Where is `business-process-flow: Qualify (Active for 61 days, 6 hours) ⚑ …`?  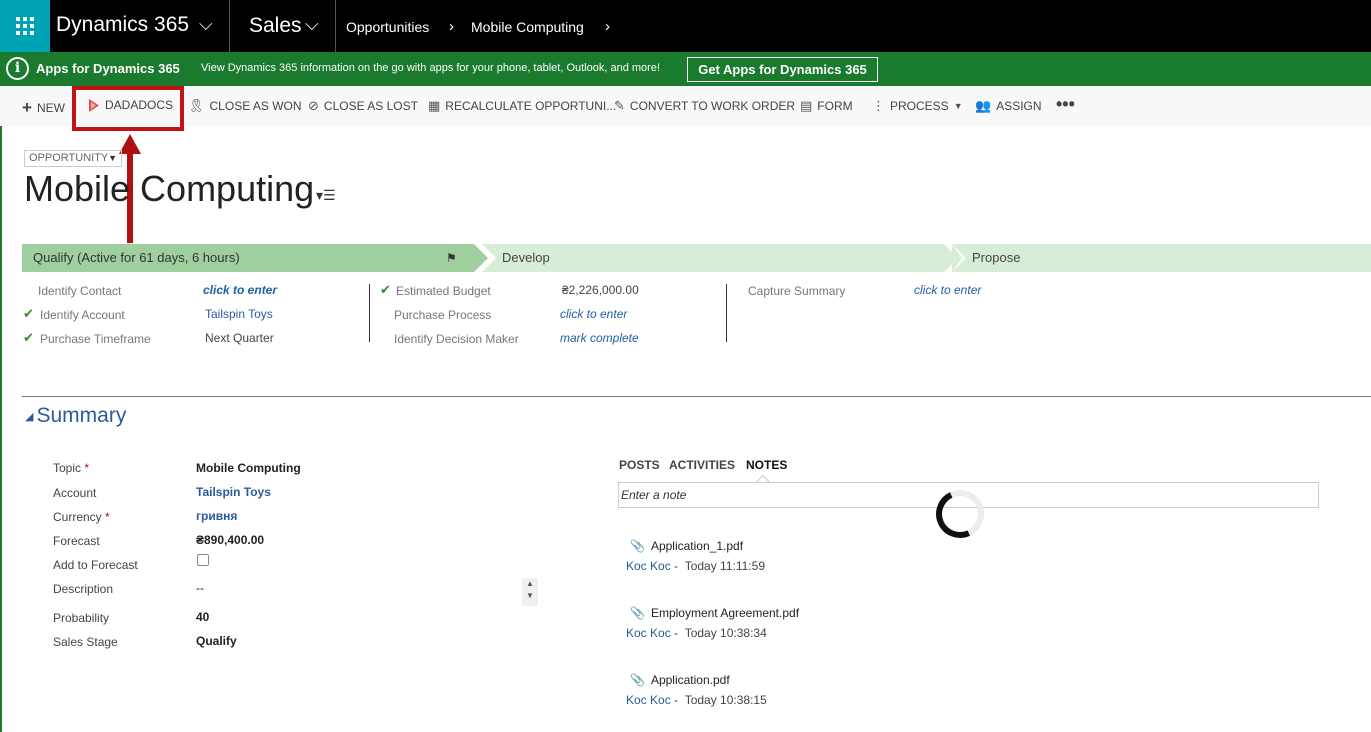
business-process-flow: Qualify (Active for 61 days, 6 hours) ⚑ … is located at coordinates (696, 258).